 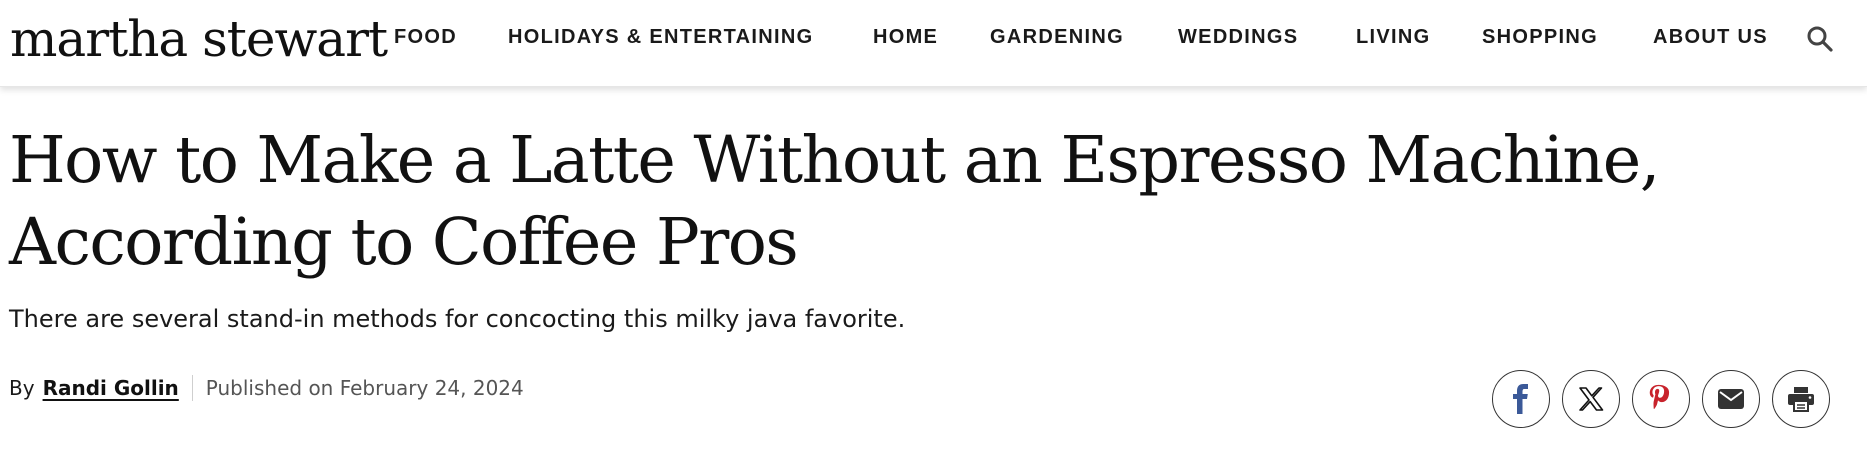 I want to click on pinterest-icon, so click(x=1659, y=397).